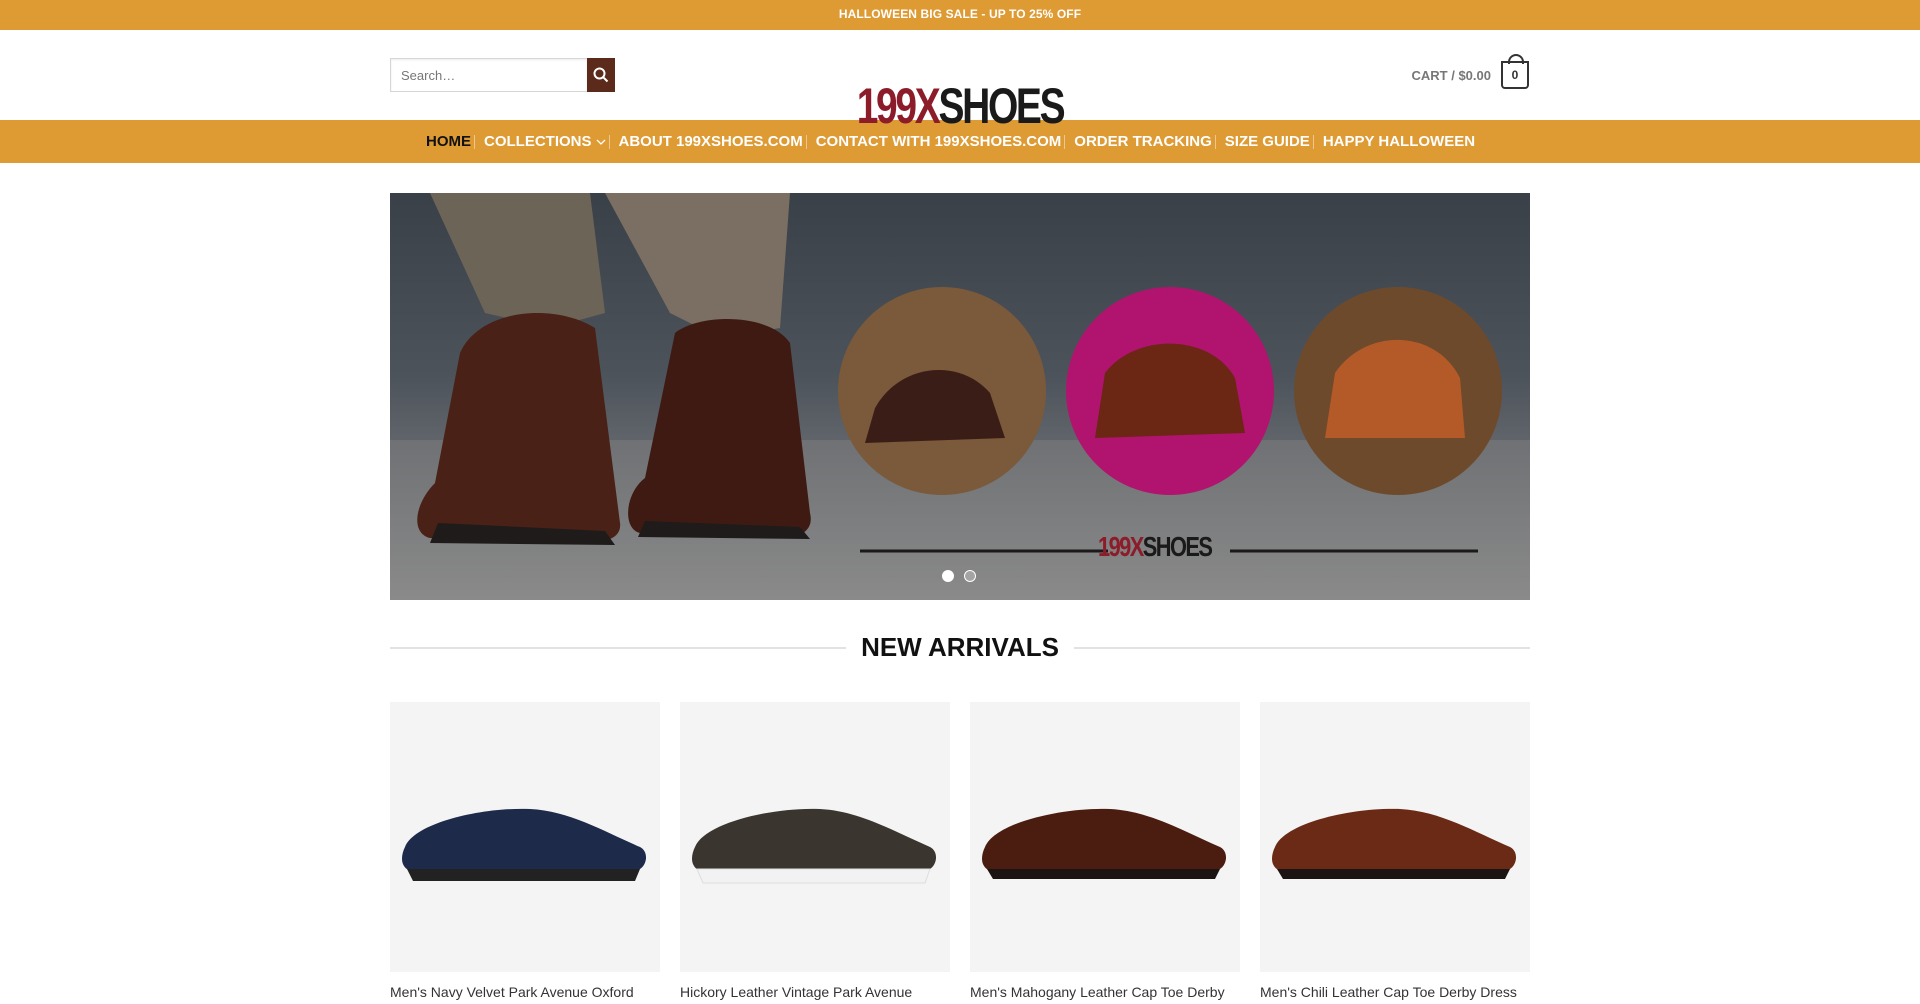 This screenshot has width=1920, height=1004. I want to click on product-name: Men's Chili Leather Cap Toe Derby Dress, so click(1395, 994).